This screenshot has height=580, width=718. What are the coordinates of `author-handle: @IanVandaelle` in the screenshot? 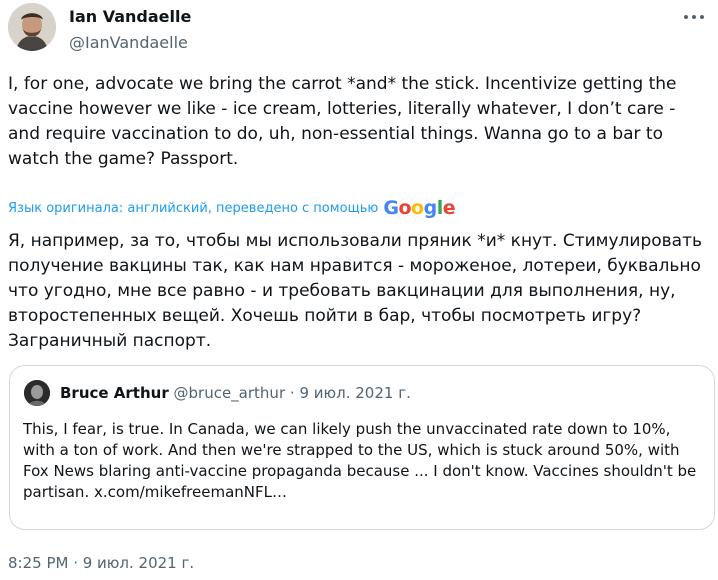 It's located at (128, 42).